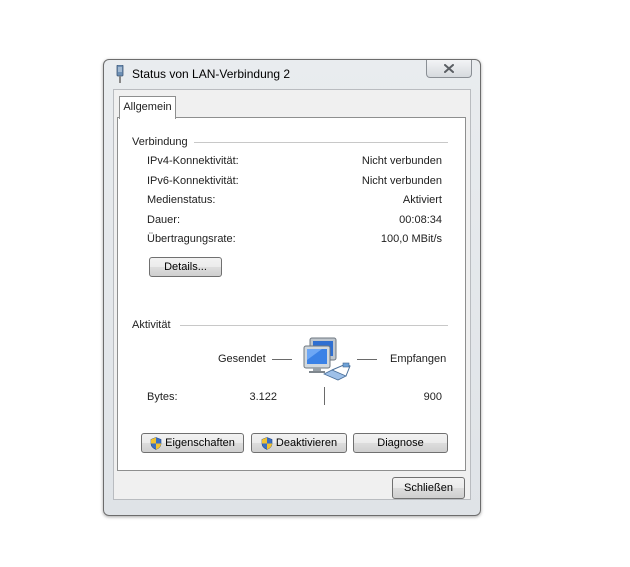  Describe the element at coordinates (164, 220) in the screenshot. I see `duration-label: Dauer:` at that location.